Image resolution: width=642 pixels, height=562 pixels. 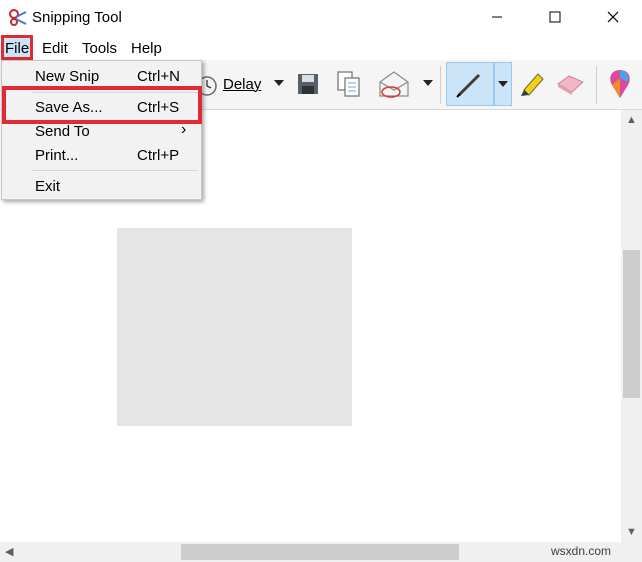 I want to click on menu-item-label: New Snip, so click(x=67, y=76).